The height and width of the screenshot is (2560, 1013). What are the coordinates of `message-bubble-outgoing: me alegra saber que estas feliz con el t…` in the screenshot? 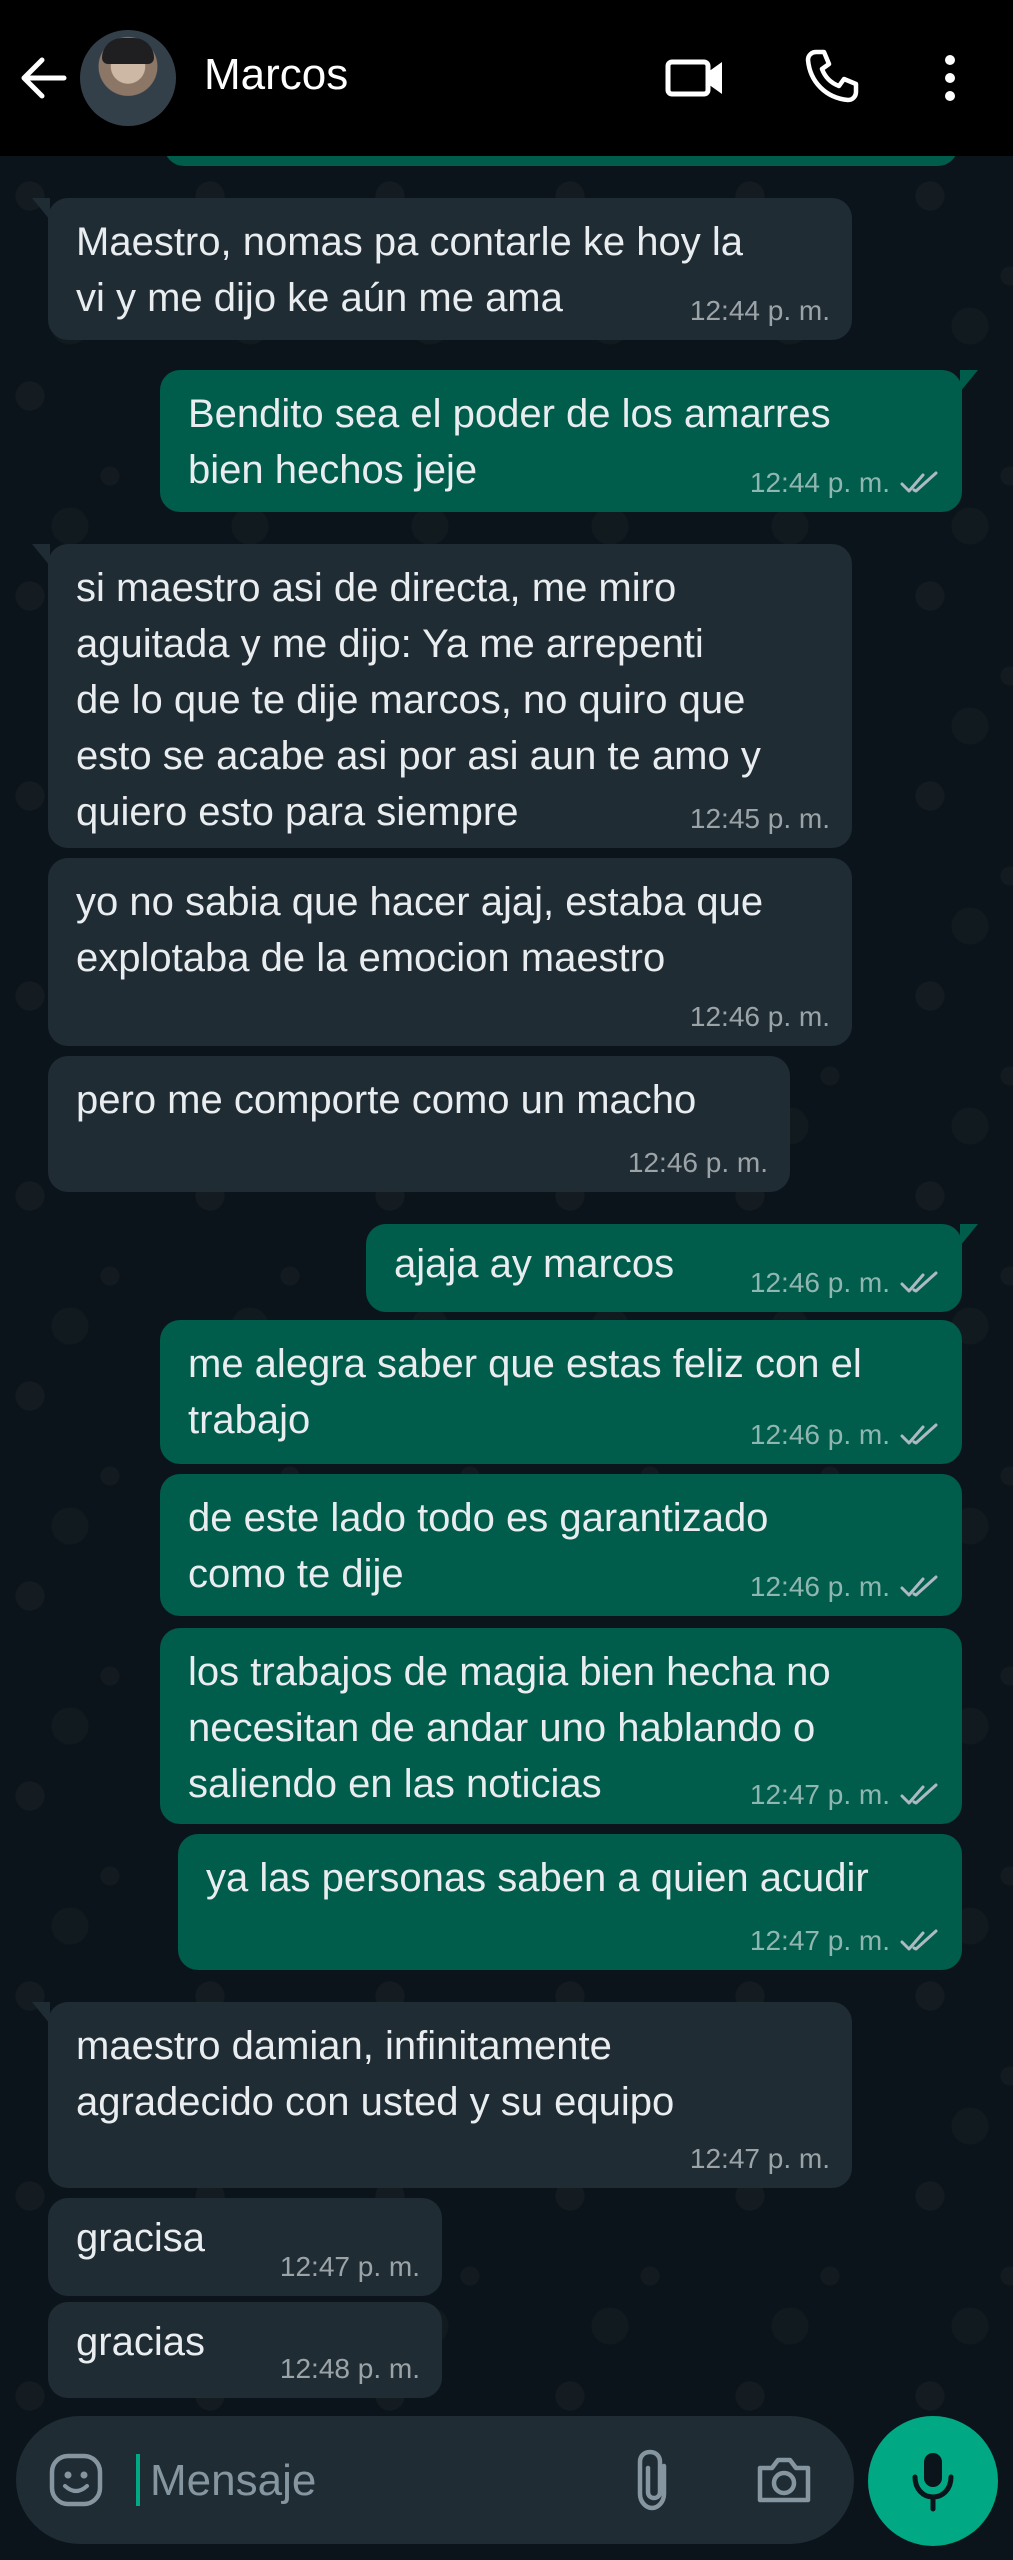 It's located at (561, 1392).